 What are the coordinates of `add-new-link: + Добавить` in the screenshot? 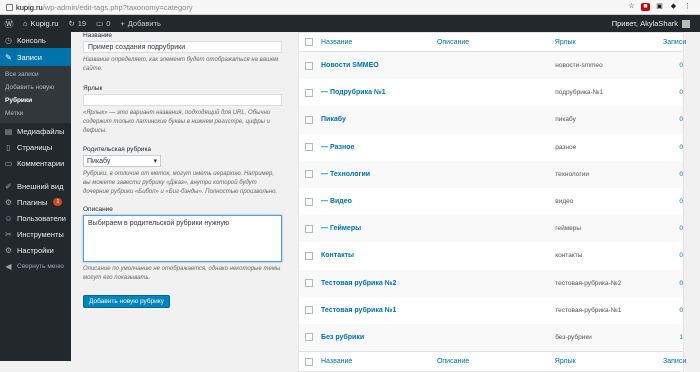 It's located at (140, 23).